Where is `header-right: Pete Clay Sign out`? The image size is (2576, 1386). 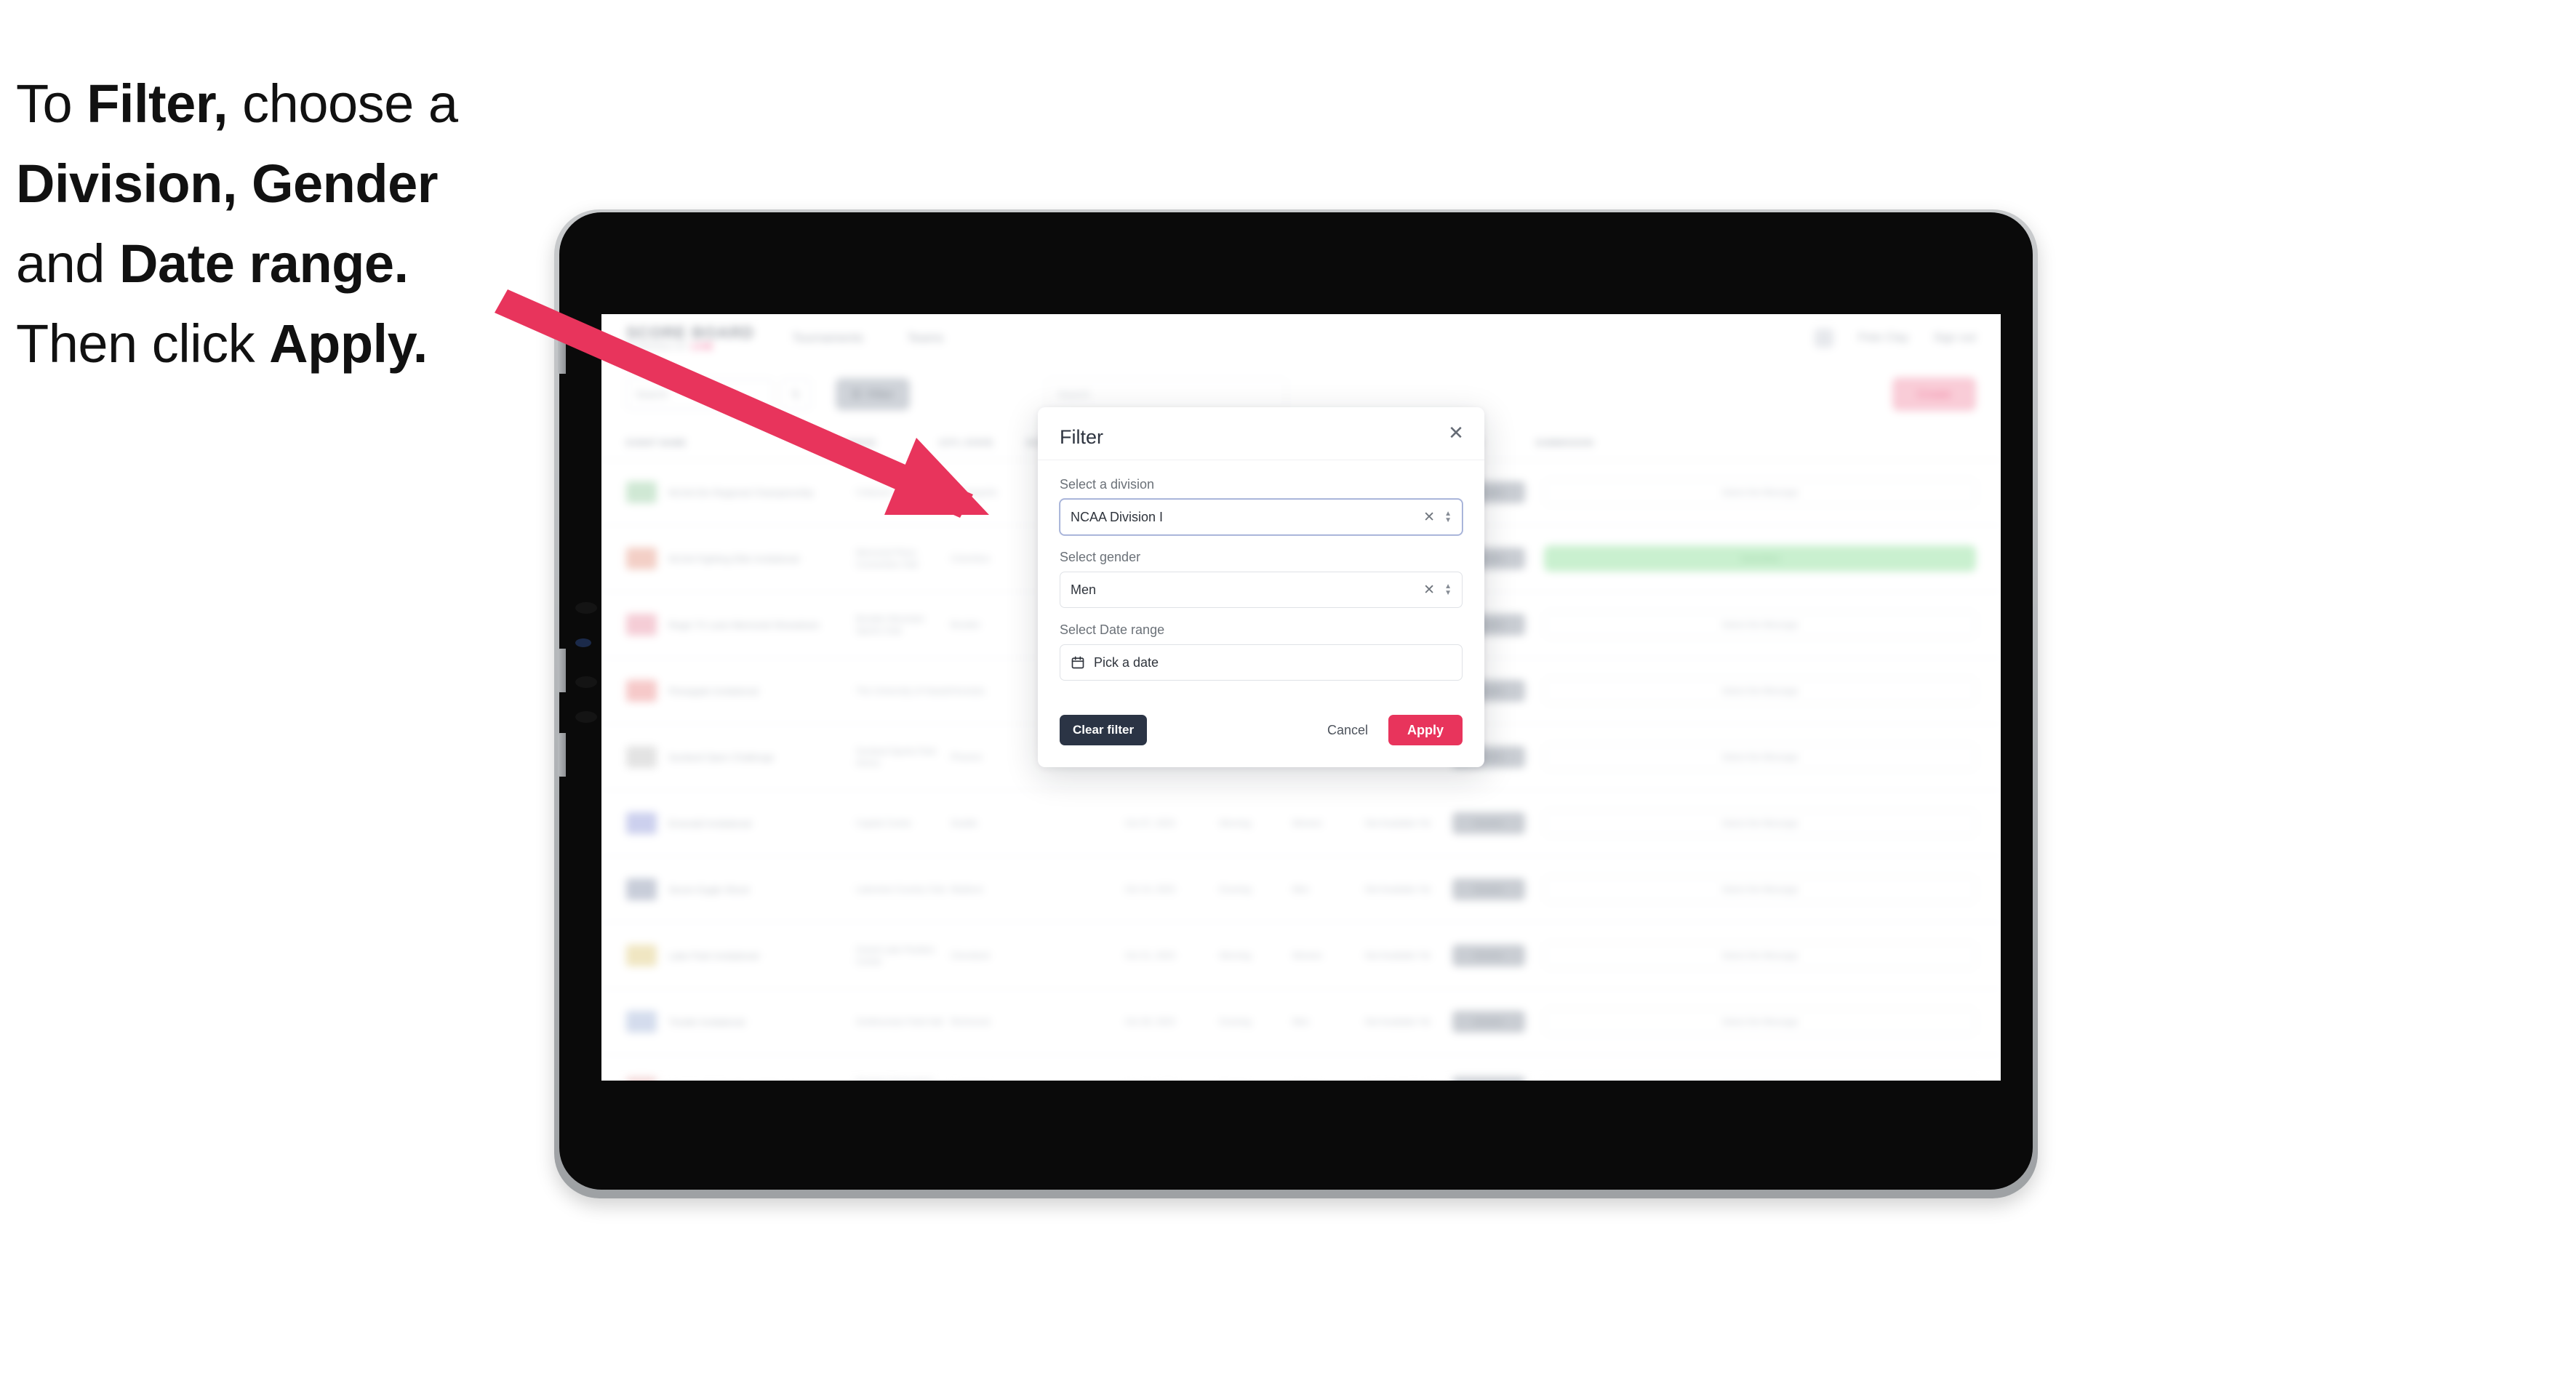
header-right: Pete Clay Sign out is located at coordinates (1895, 339).